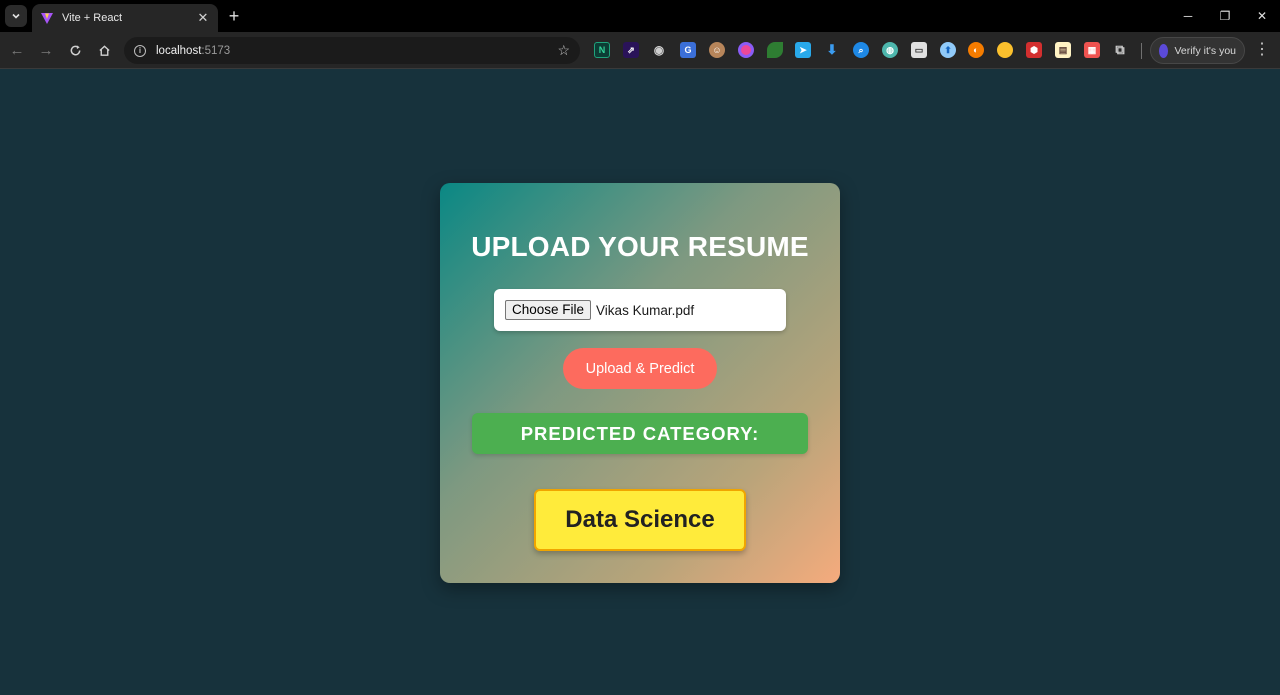  What do you see at coordinates (948, 50) in the screenshot?
I see `upload-ext-icon: ⬆` at bounding box center [948, 50].